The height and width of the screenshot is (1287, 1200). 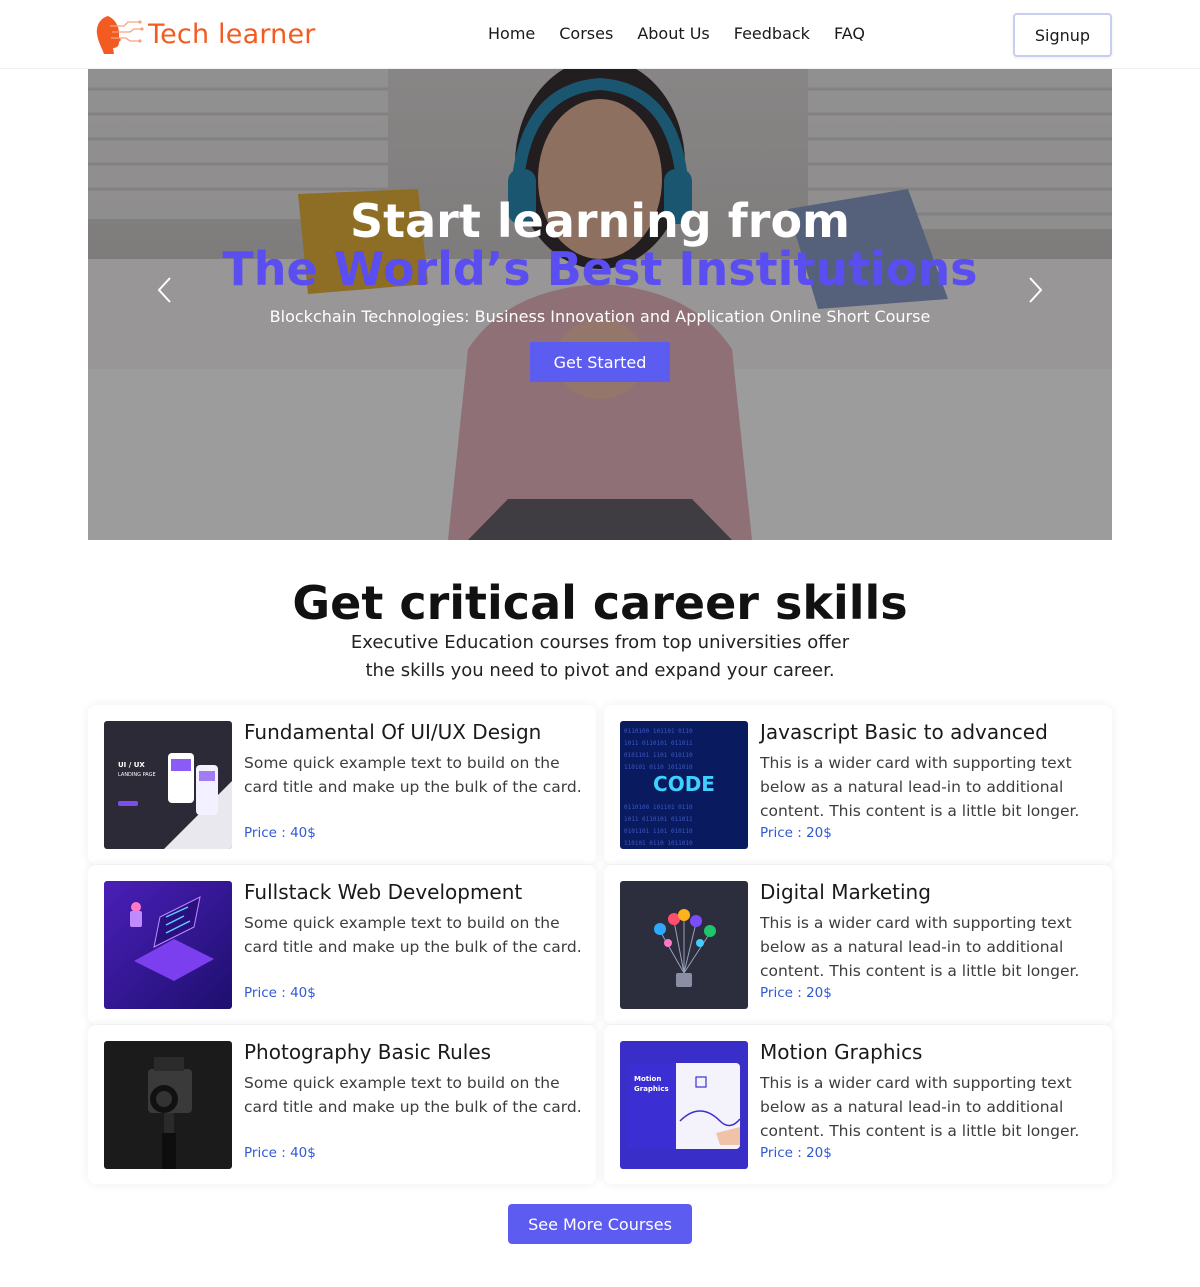 I want to click on hero-title-line2: The World’s Best Institutions, so click(x=600, y=269).